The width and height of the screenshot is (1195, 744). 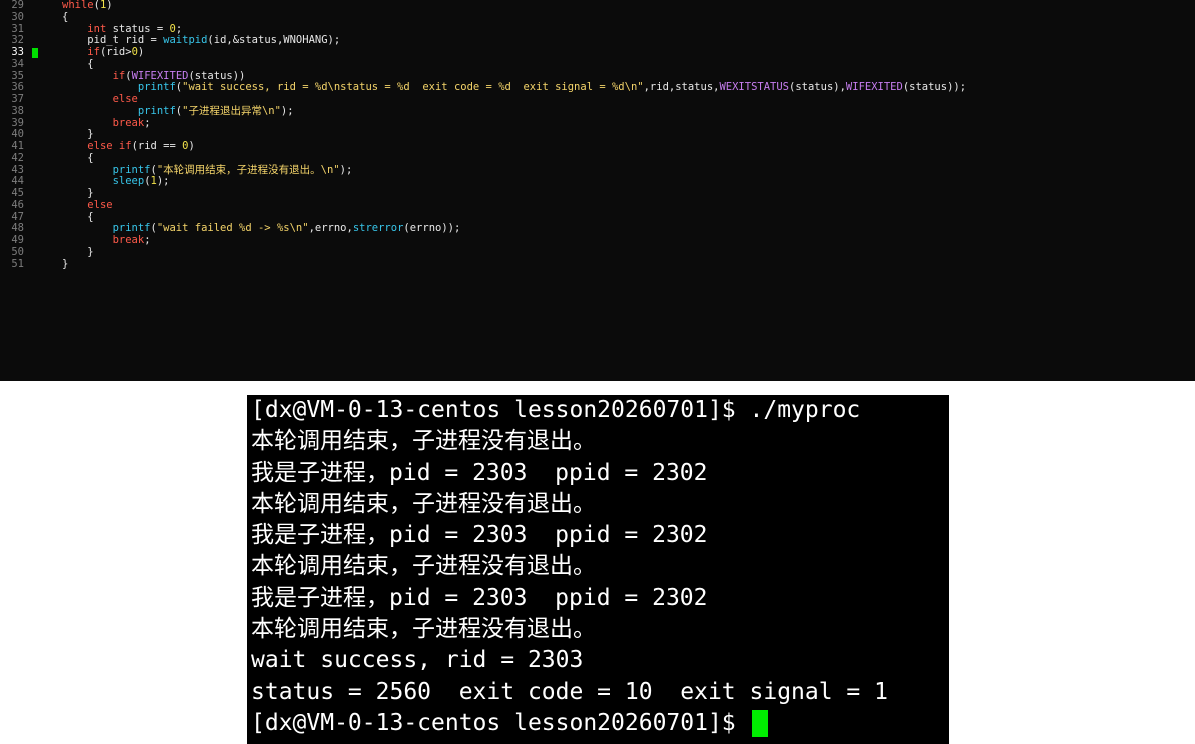 I want to click on line-number: 50, so click(x=17, y=251).